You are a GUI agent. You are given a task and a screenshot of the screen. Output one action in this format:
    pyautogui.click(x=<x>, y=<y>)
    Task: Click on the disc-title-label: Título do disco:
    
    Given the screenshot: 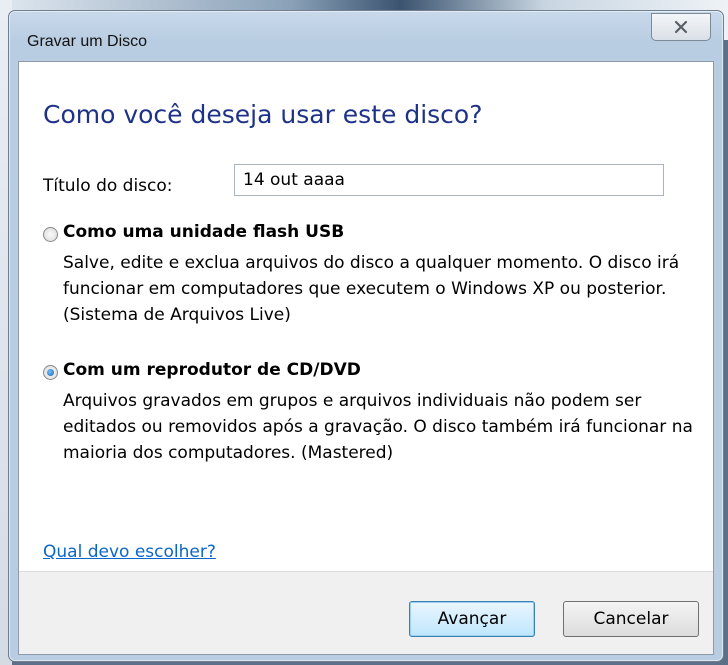 What is the action you would take?
    pyautogui.click(x=108, y=186)
    